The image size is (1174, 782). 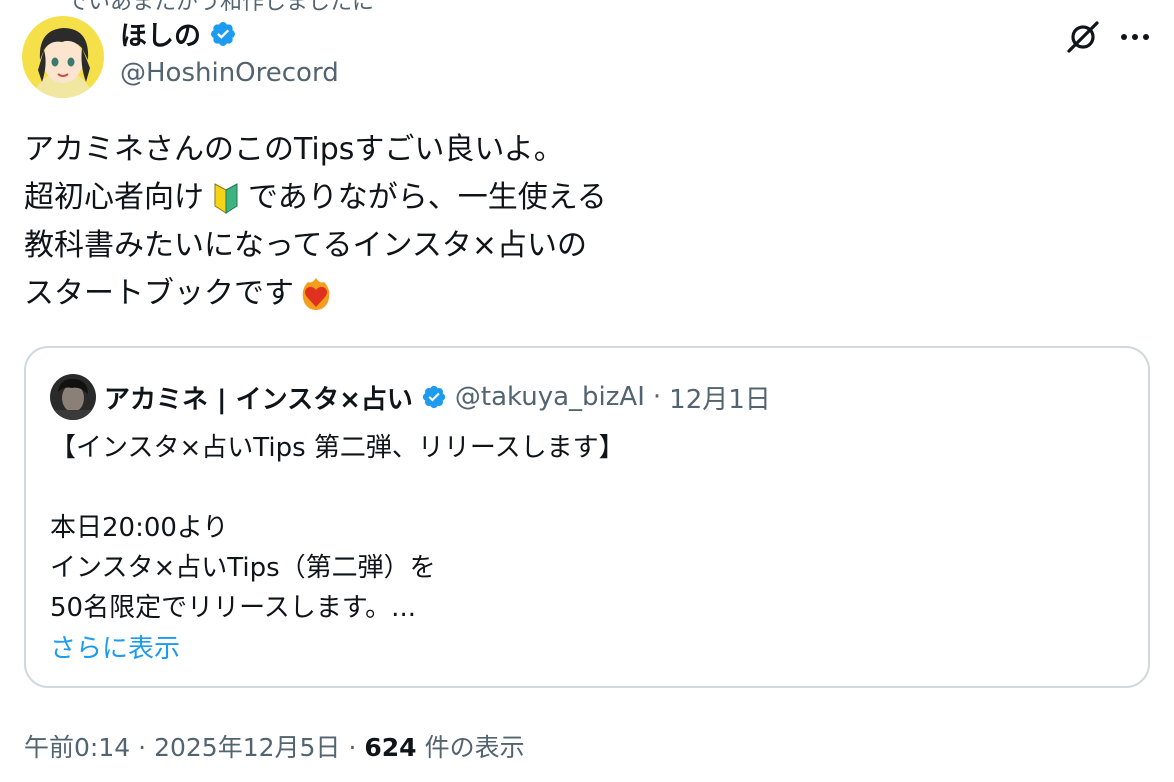 I want to click on quoted-author-handle: @takuya_bizAI, so click(x=550, y=397).